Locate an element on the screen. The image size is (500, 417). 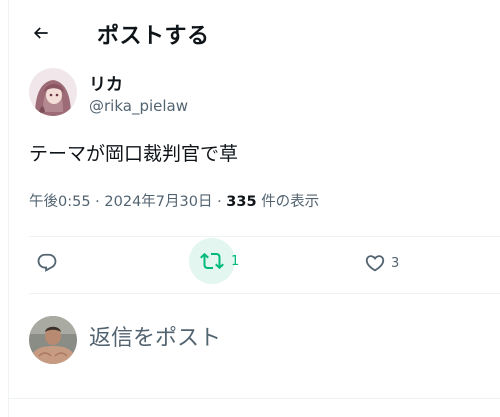
back-button is located at coordinates (41, 33).